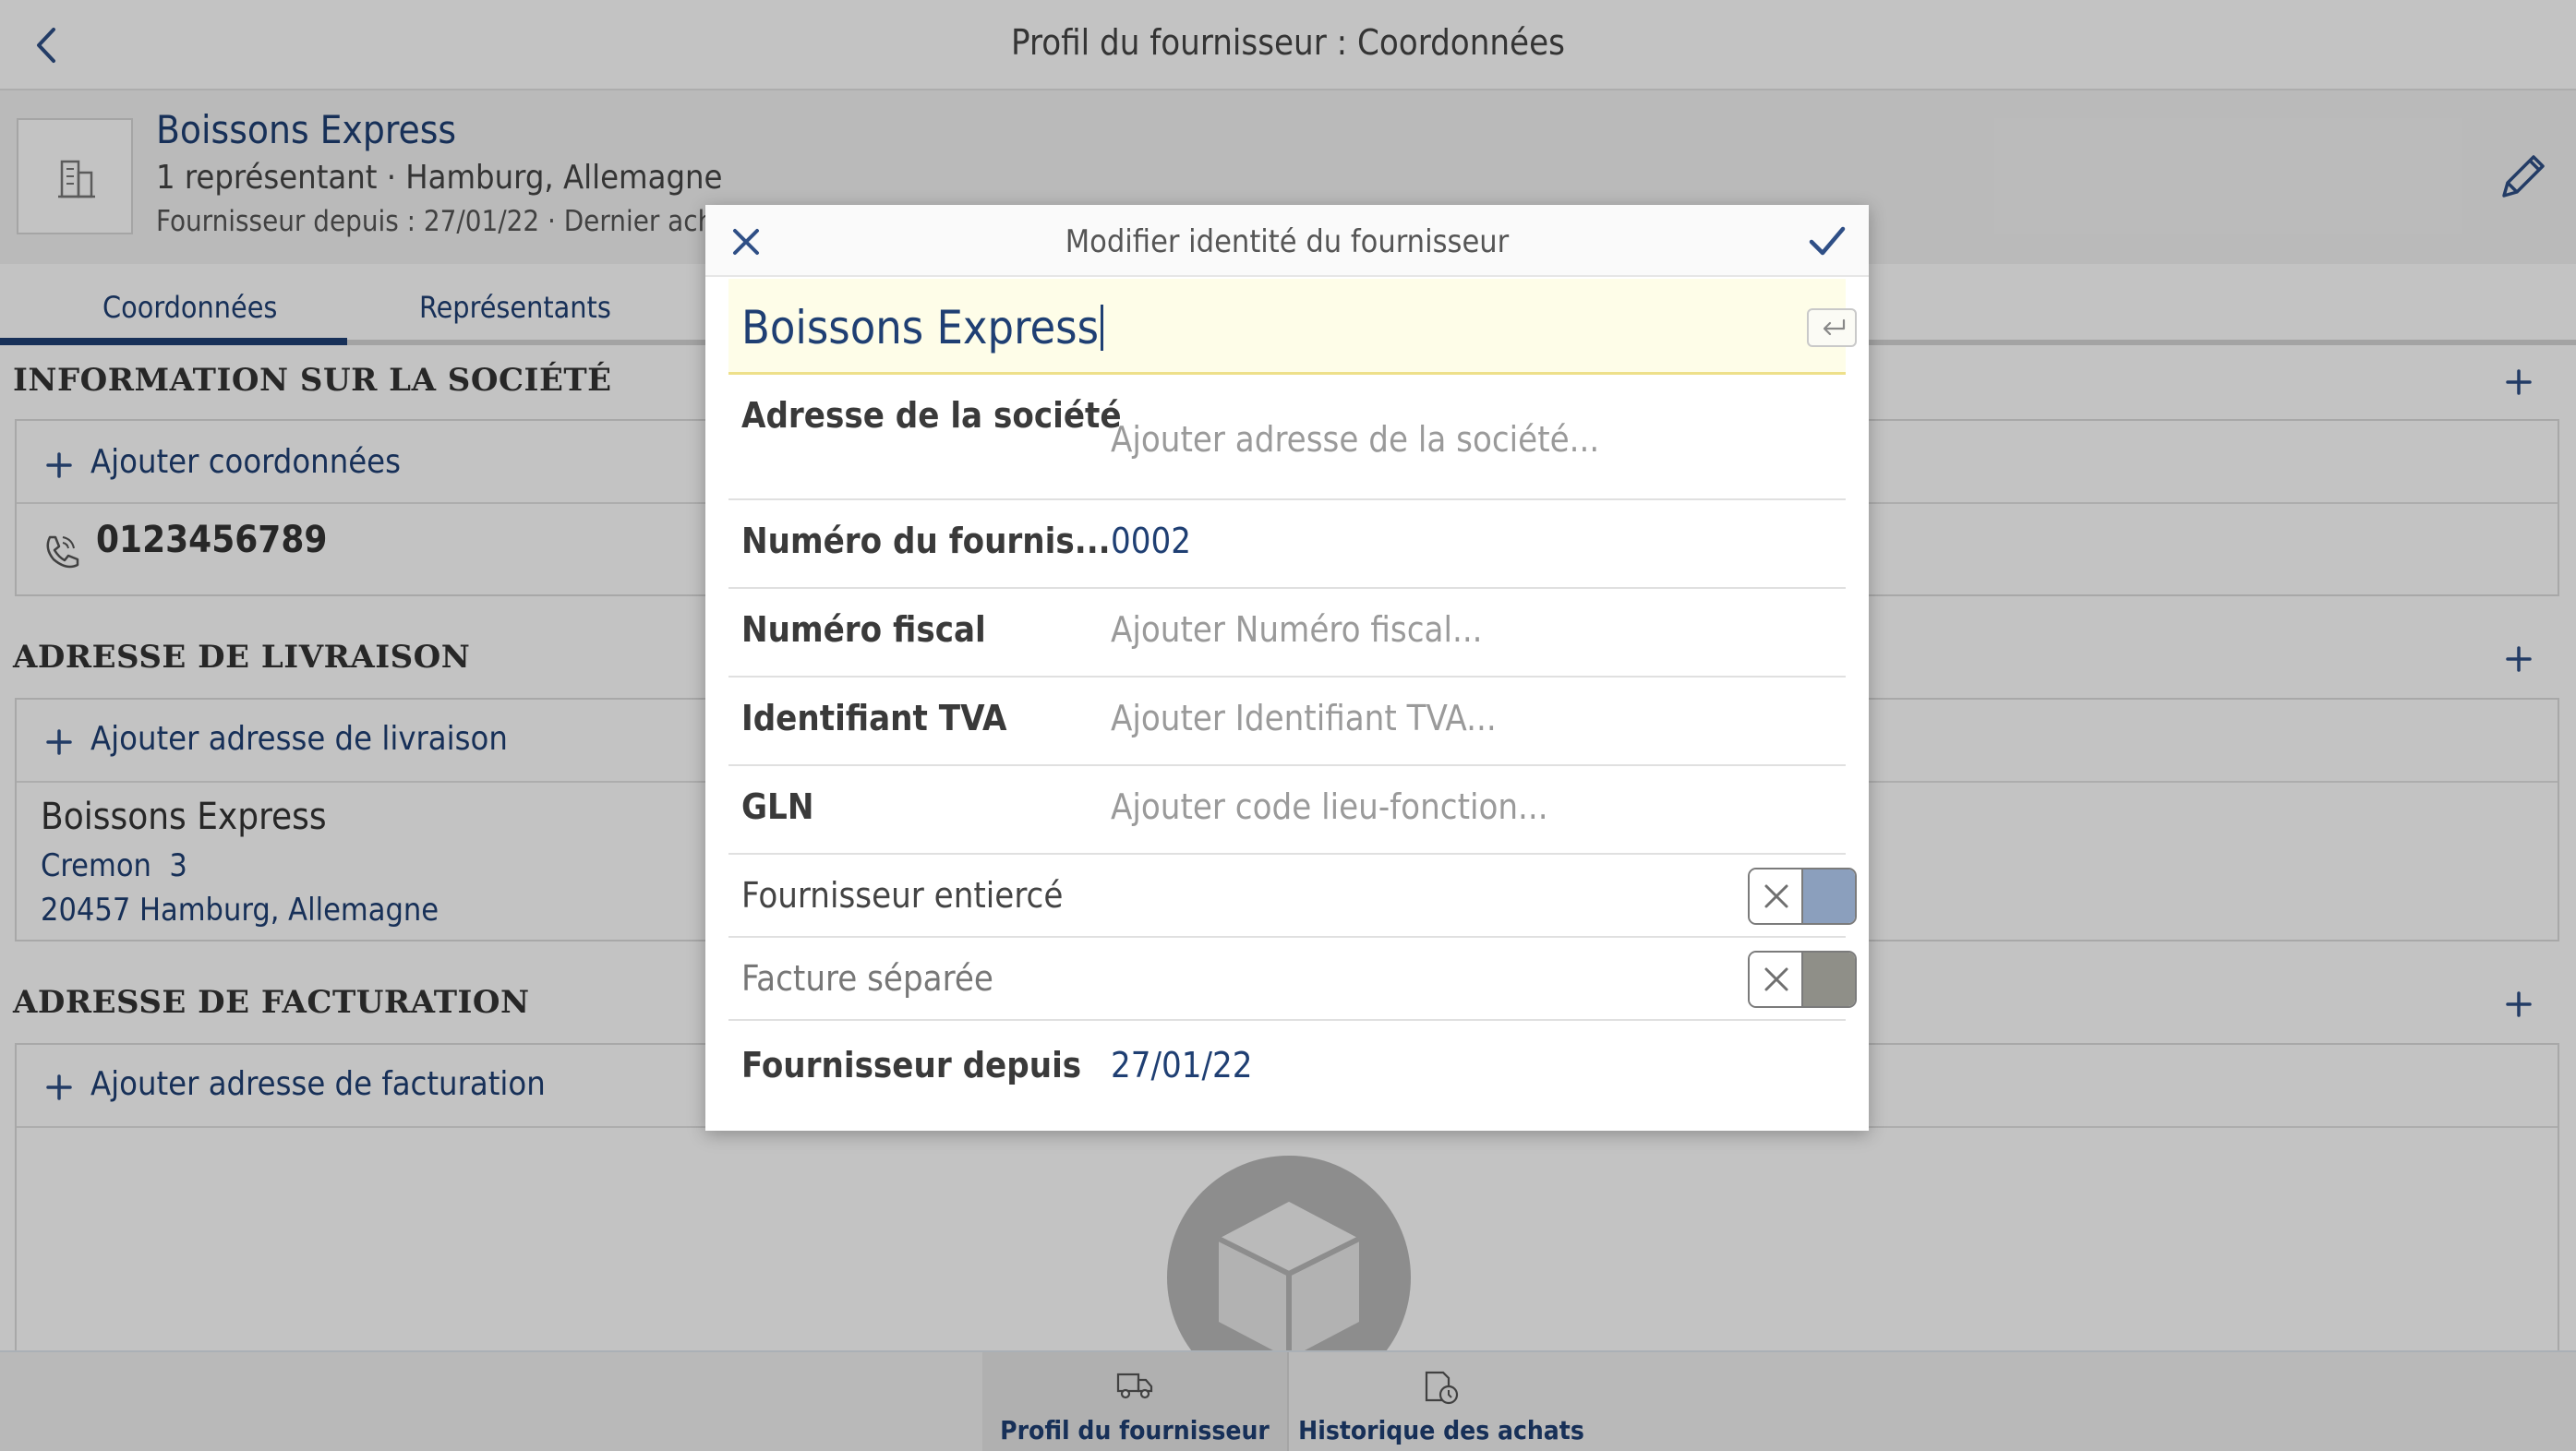 Image resolution: width=2576 pixels, height=1451 pixels. I want to click on checkmark-icon, so click(1827, 242).